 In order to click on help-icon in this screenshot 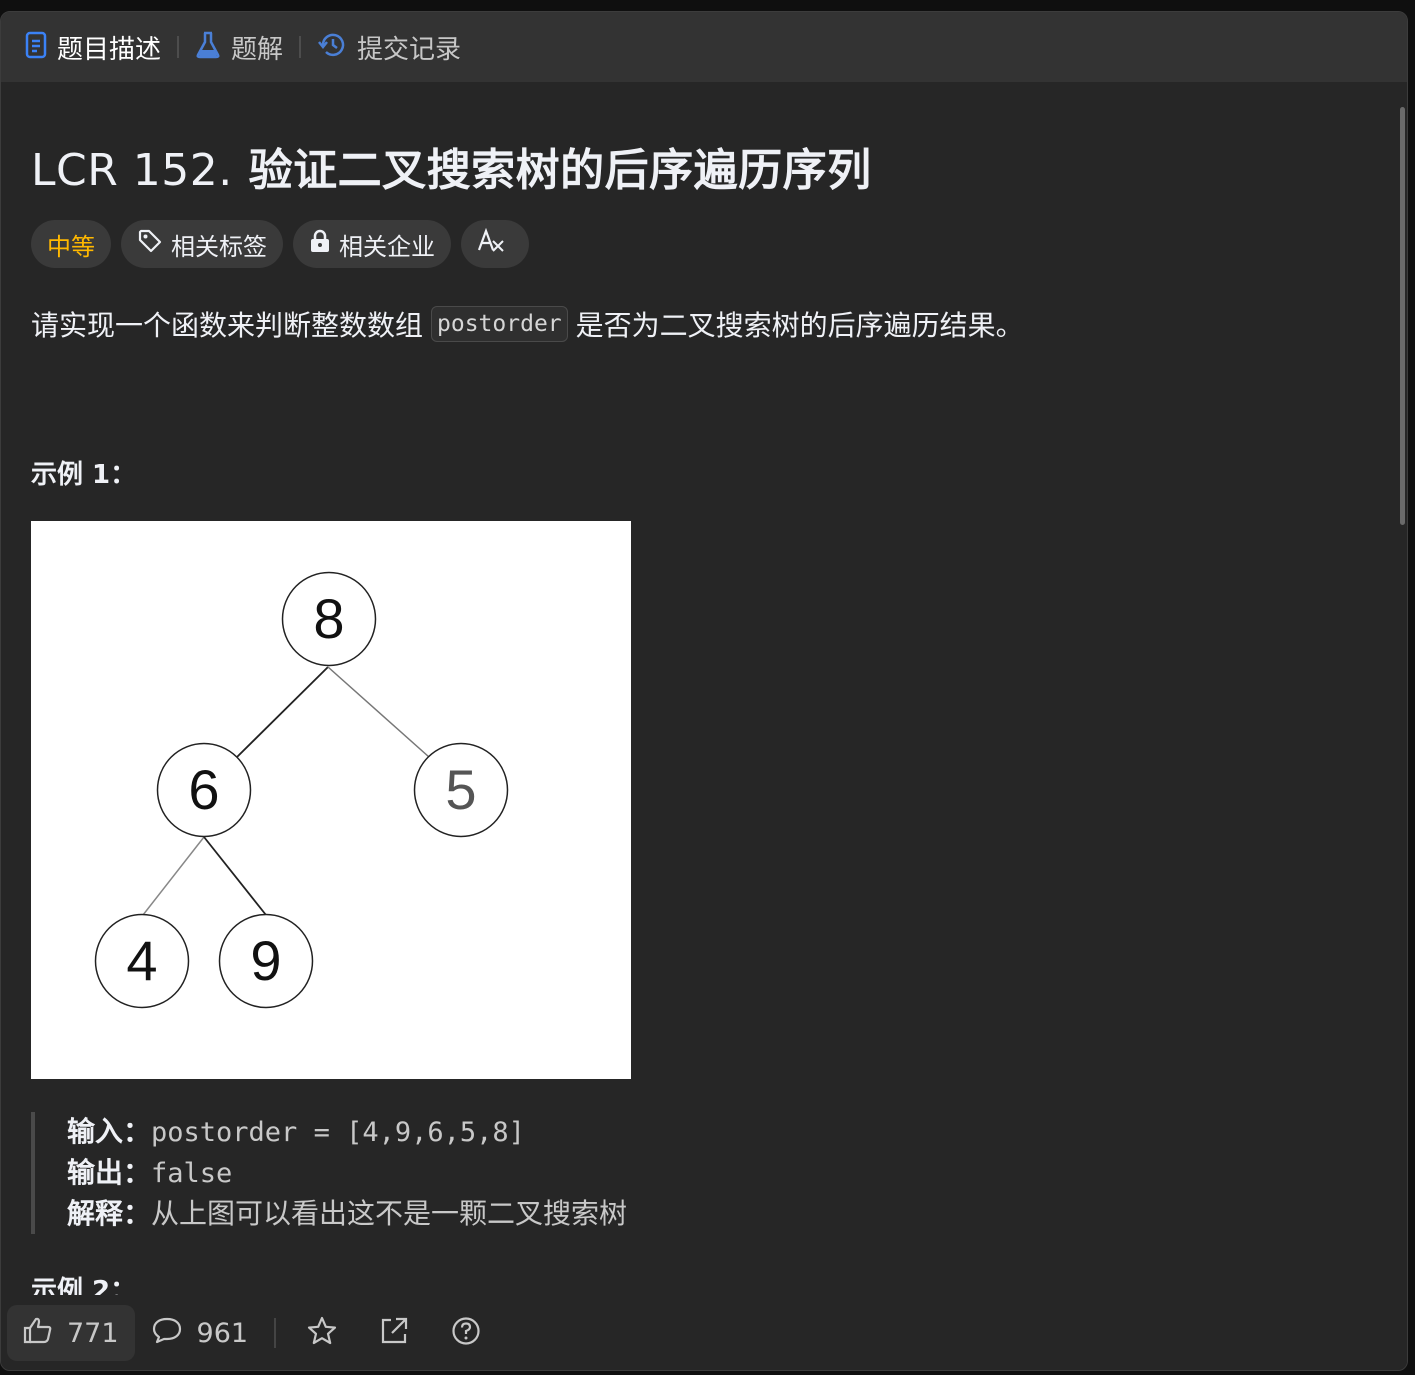, I will do `click(466, 1333)`.